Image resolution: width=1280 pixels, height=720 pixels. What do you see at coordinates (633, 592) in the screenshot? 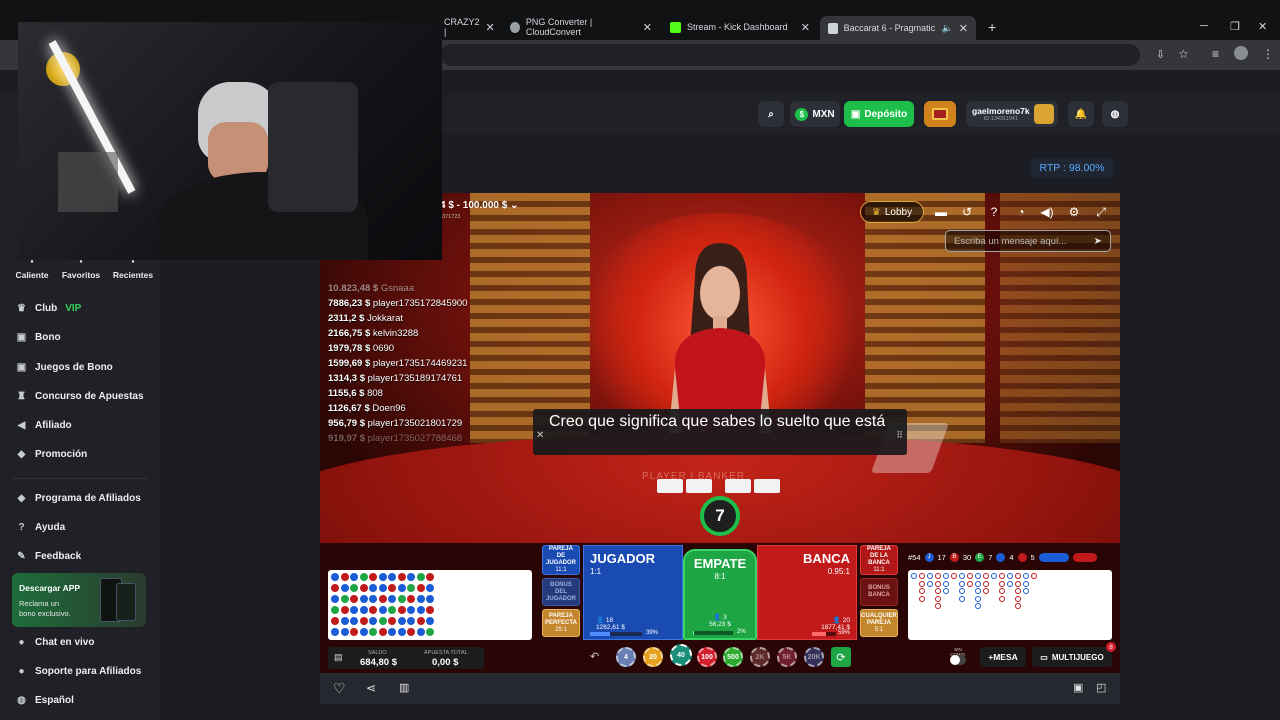
I see `player-bet: JUGADOR 1:1 👤 18 1262,61 $ 39%` at bounding box center [633, 592].